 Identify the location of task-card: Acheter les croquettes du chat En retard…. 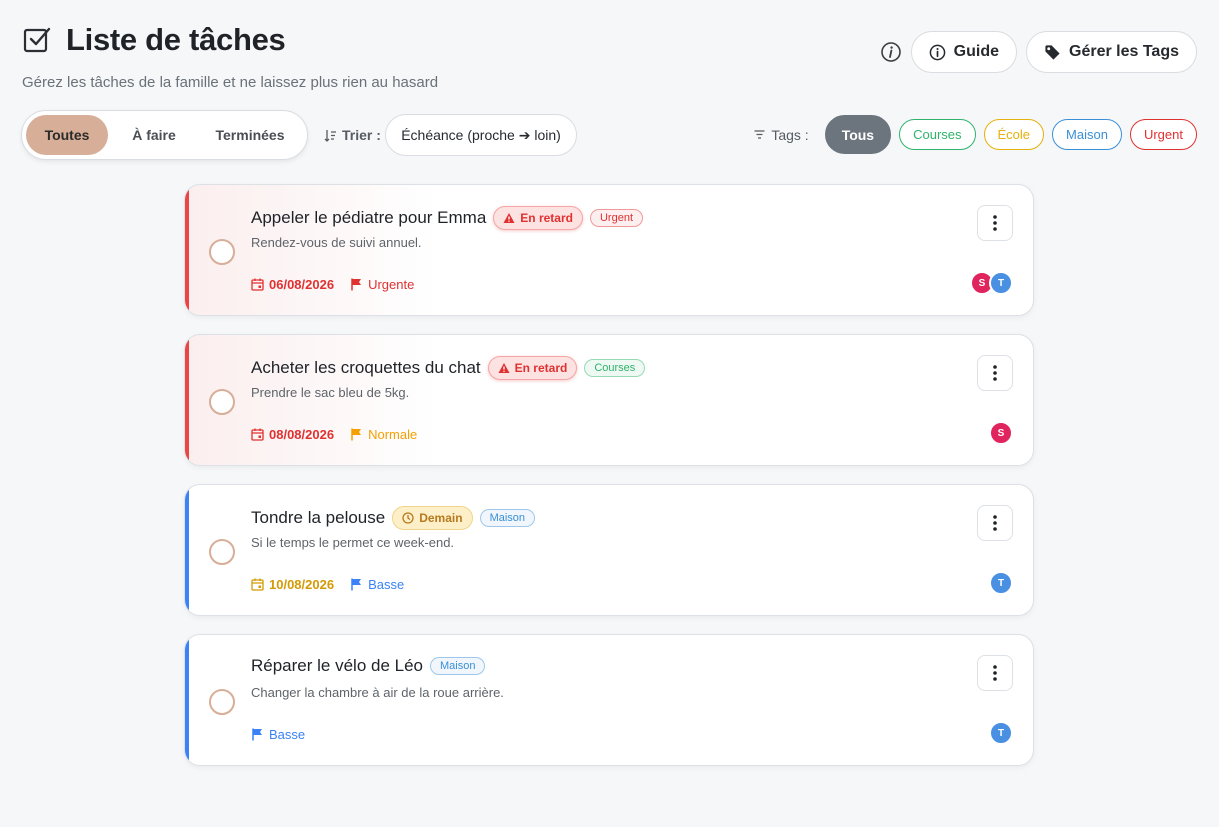
(609, 400).